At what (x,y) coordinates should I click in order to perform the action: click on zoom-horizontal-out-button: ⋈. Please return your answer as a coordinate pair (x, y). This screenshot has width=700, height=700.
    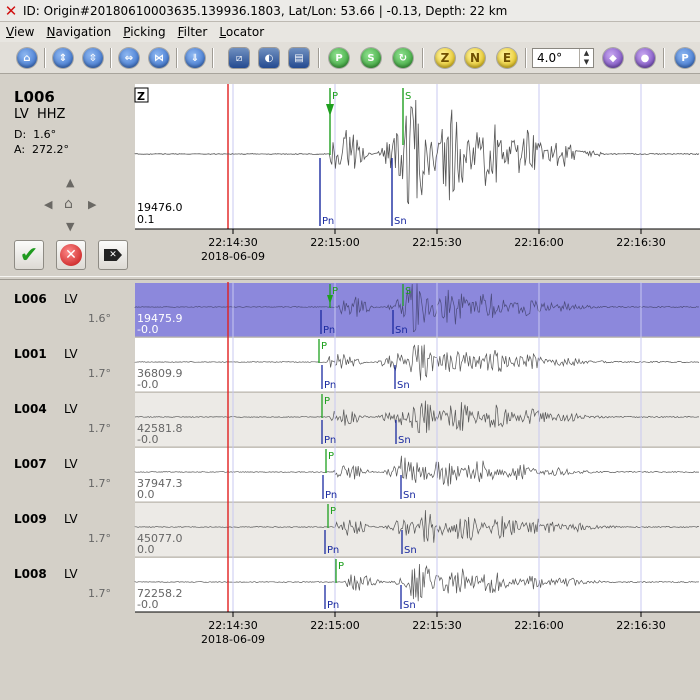
    Looking at the image, I should click on (159, 58).